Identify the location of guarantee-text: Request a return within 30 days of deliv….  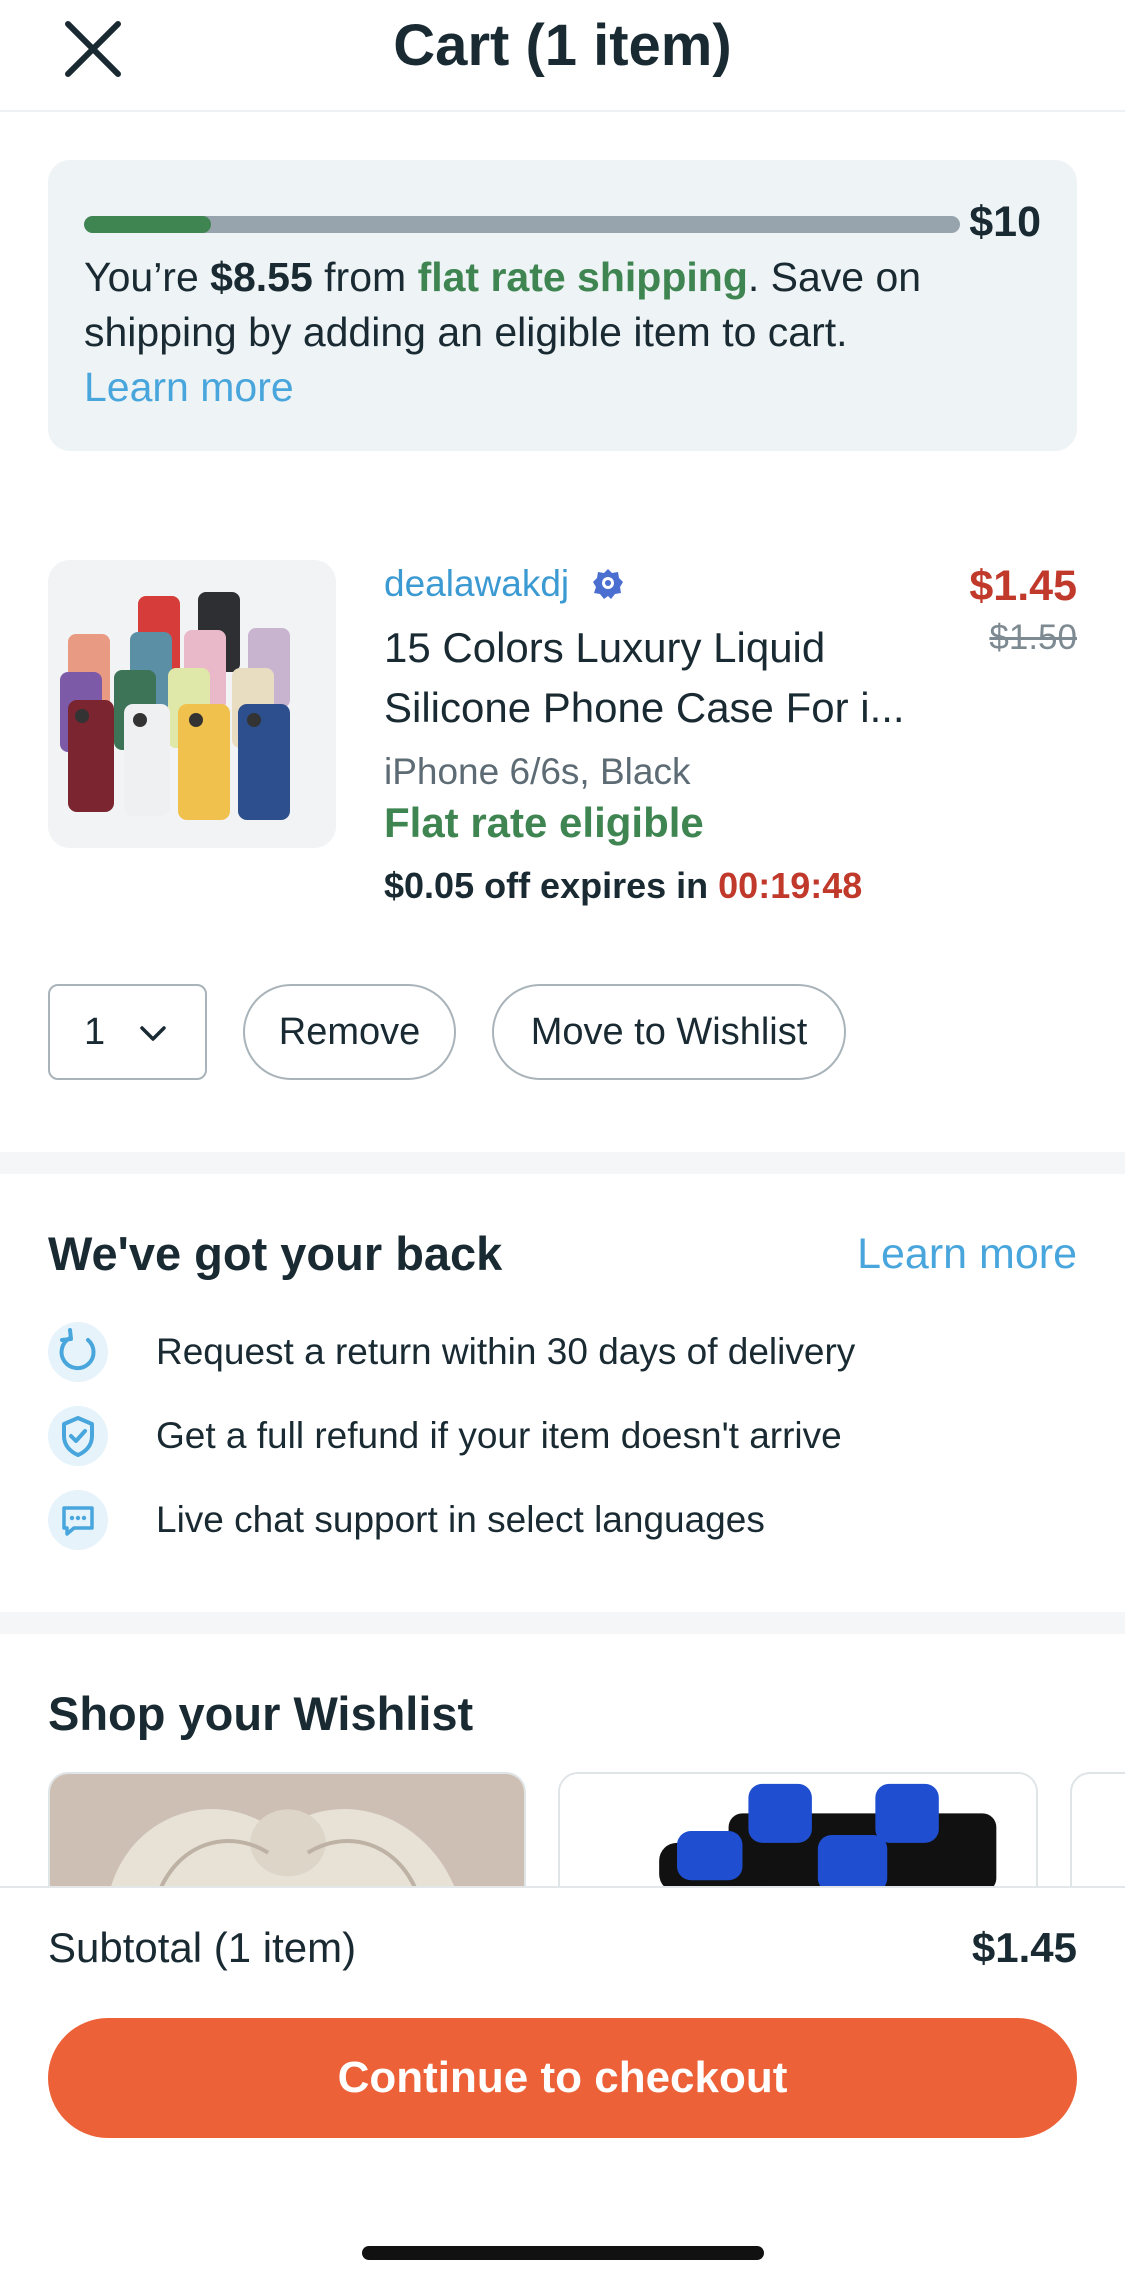
(506, 1351).